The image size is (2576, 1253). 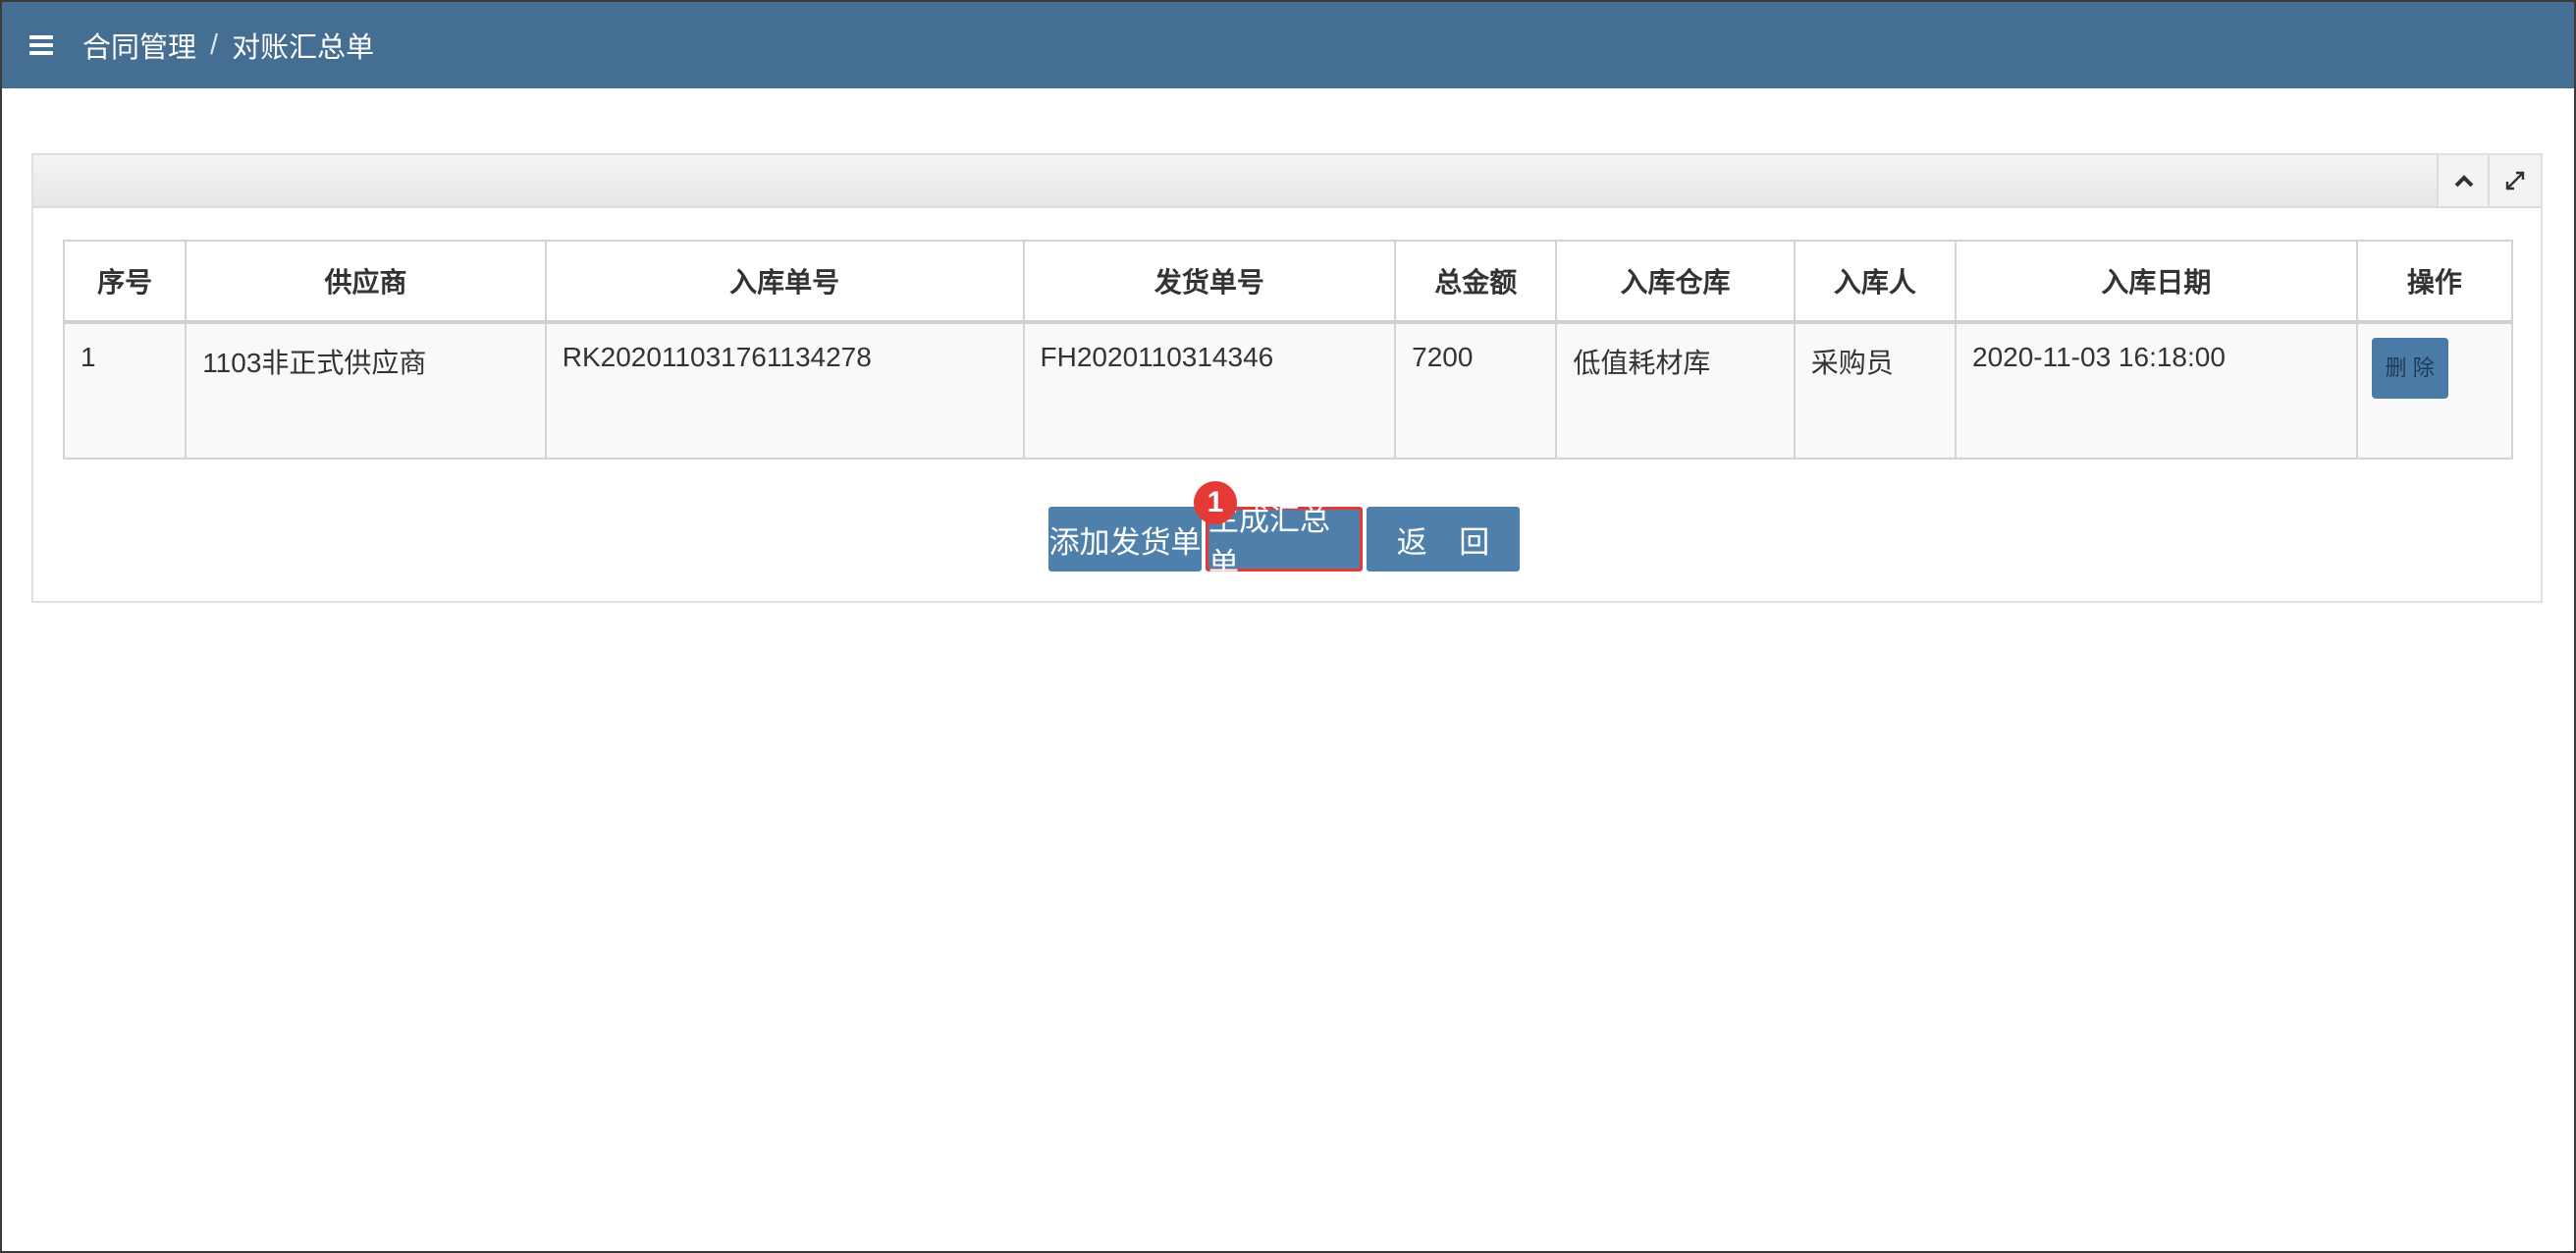 I want to click on cell-index: 1, so click(x=125, y=390).